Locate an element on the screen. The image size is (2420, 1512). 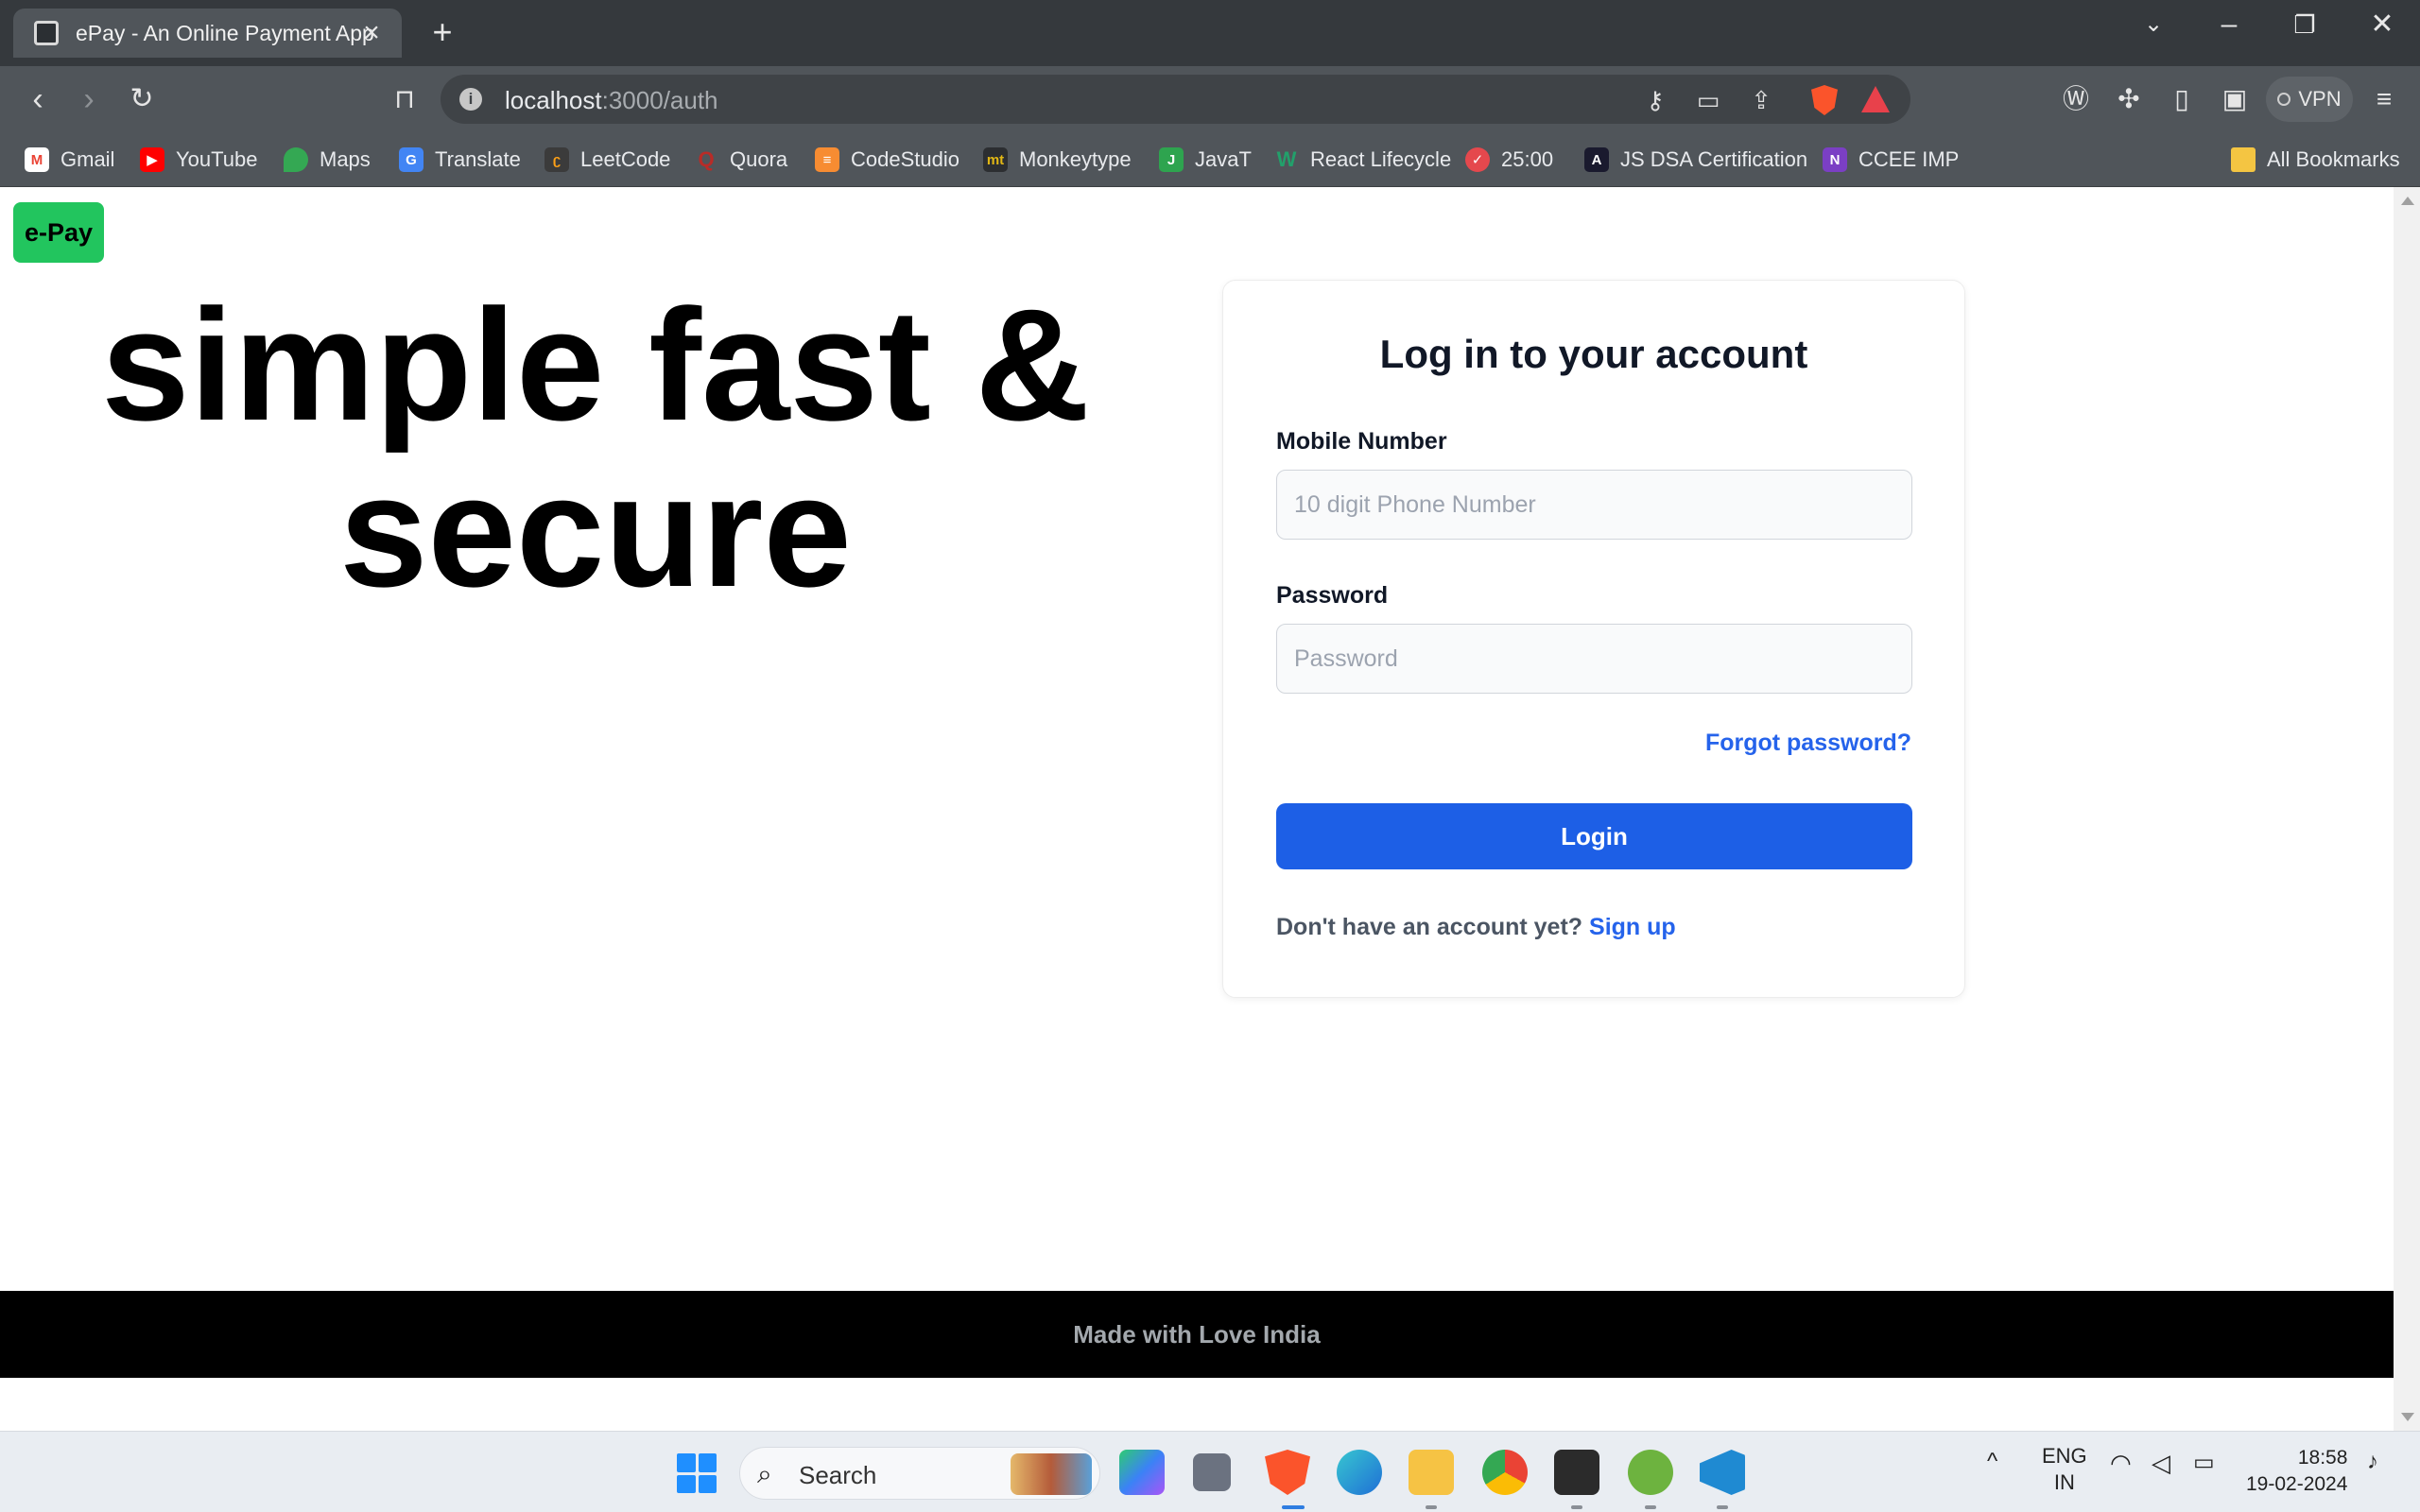
pomodoro-check-icon: ✓ is located at coordinates (1477, 159).